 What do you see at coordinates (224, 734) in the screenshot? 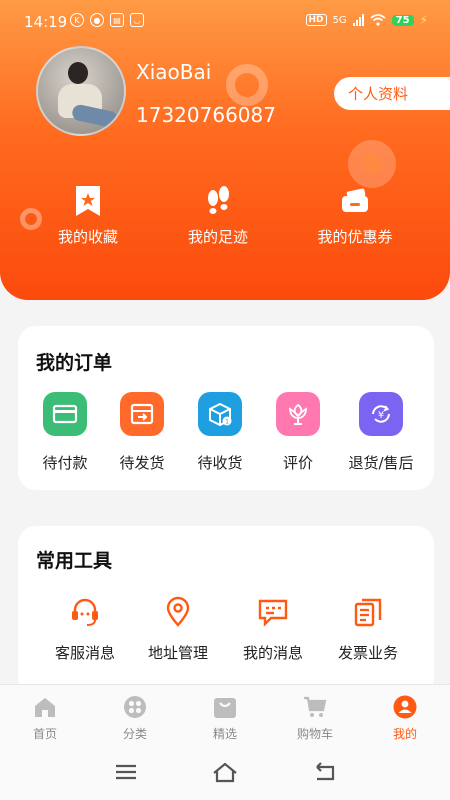
I see `tab-label: 精选` at bounding box center [224, 734].